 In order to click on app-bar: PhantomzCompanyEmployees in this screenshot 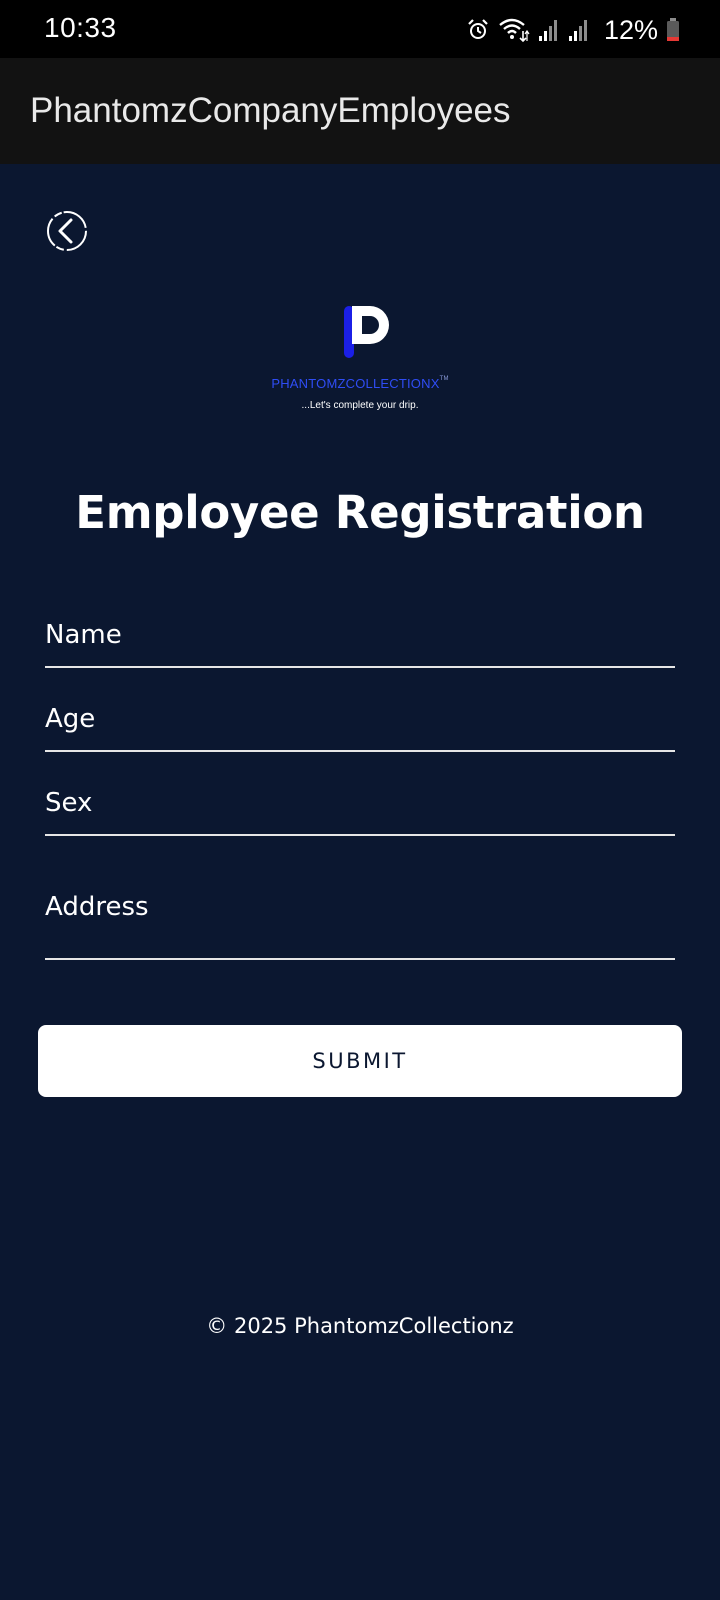, I will do `click(360, 111)`.